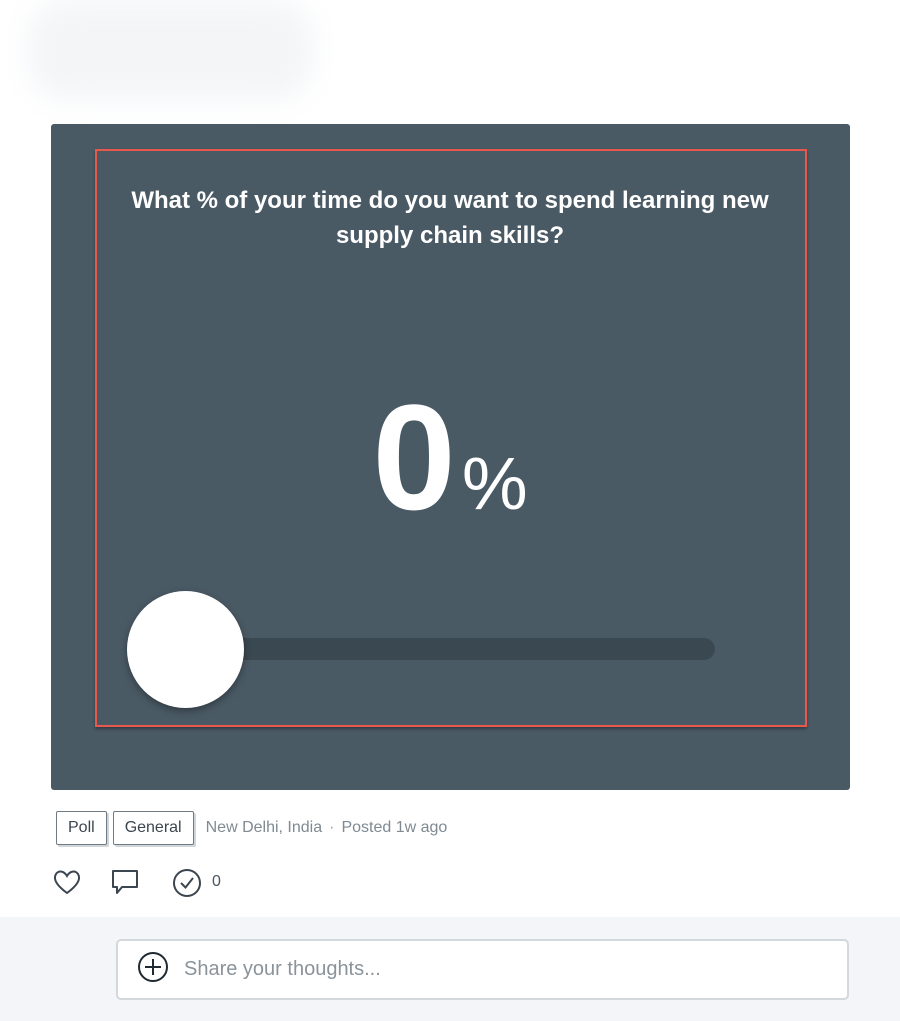 The width and height of the screenshot is (900, 1021). I want to click on slider-thumb, so click(185, 649).